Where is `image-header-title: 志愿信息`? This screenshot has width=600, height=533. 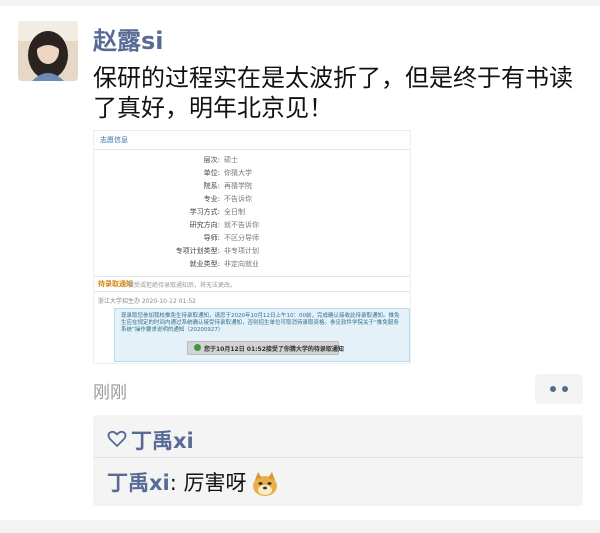 image-header-title: 志愿信息 is located at coordinates (114, 140).